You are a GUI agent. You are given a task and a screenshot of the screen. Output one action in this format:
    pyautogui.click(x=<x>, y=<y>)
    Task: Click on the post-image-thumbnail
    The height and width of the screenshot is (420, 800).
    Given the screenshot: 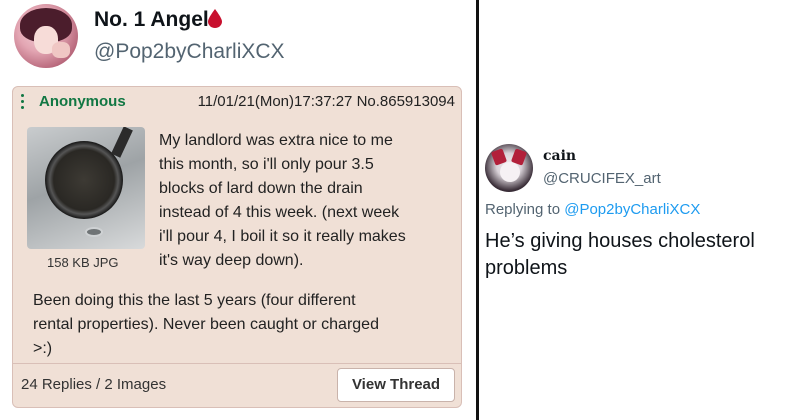 What is the action you would take?
    pyautogui.click(x=86, y=188)
    